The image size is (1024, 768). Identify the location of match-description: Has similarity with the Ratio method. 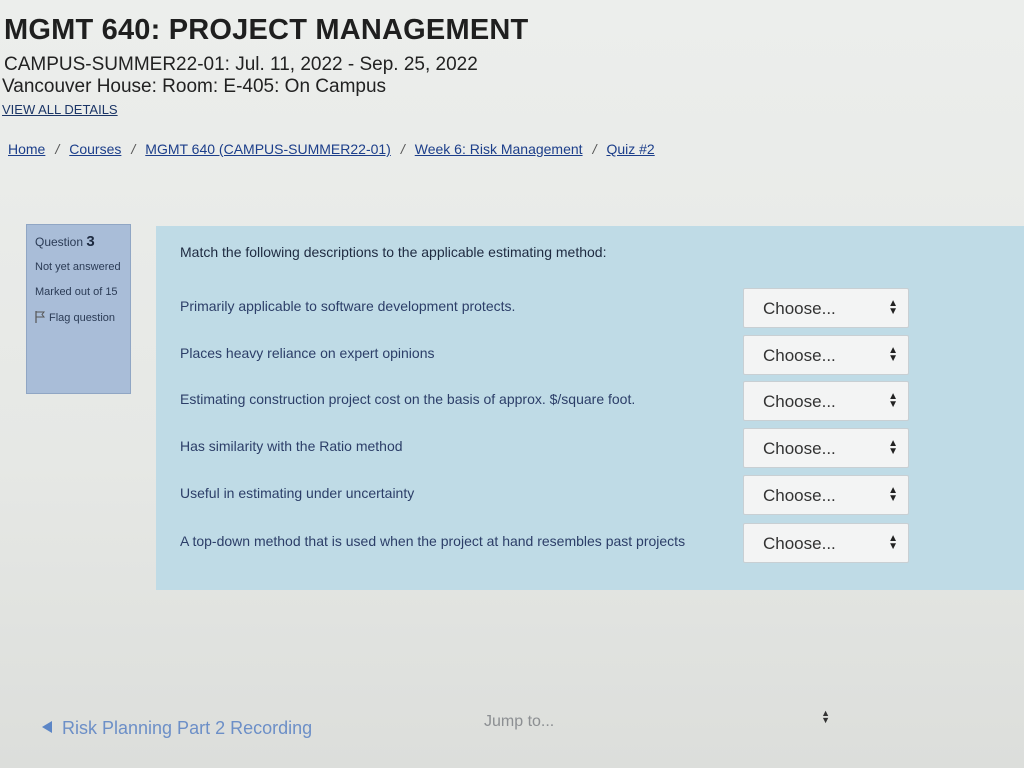
(291, 446).